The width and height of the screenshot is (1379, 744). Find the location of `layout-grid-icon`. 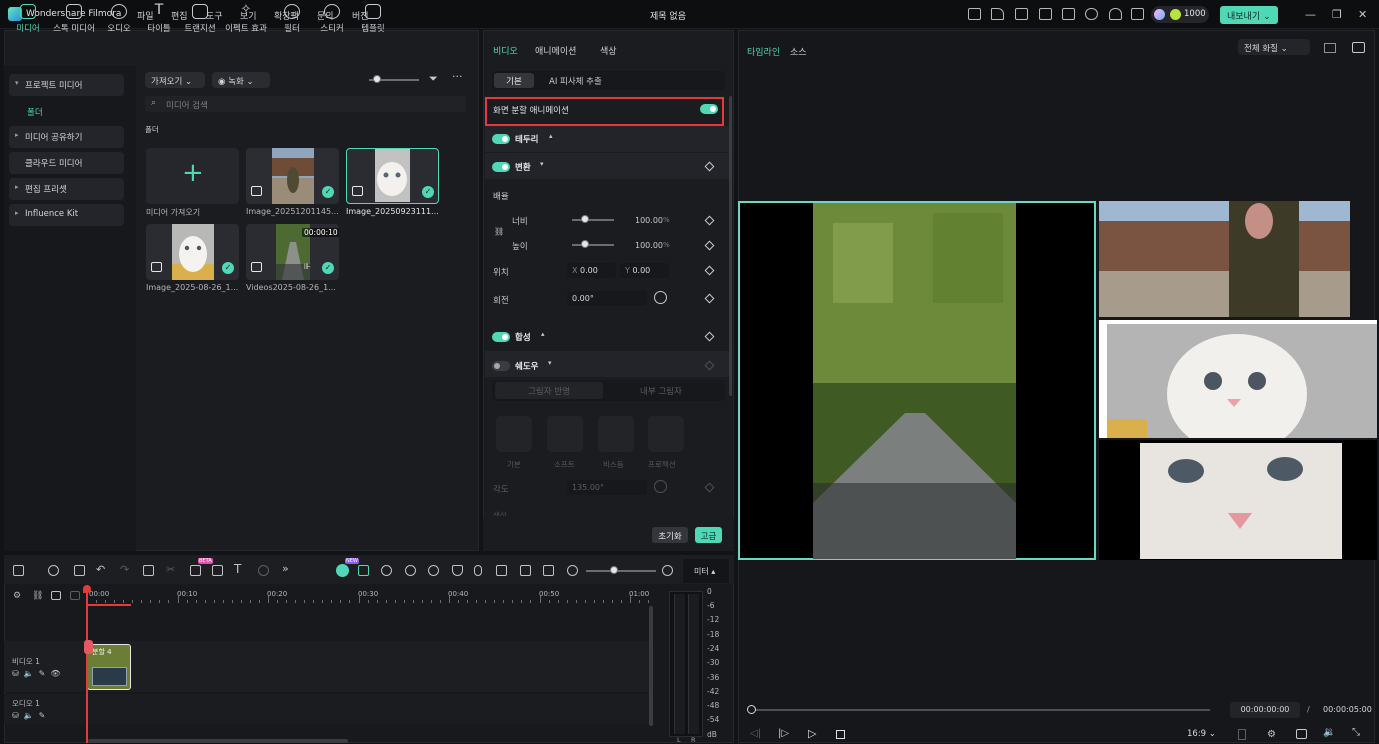

layout-grid-icon is located at coordinates (18, 570).